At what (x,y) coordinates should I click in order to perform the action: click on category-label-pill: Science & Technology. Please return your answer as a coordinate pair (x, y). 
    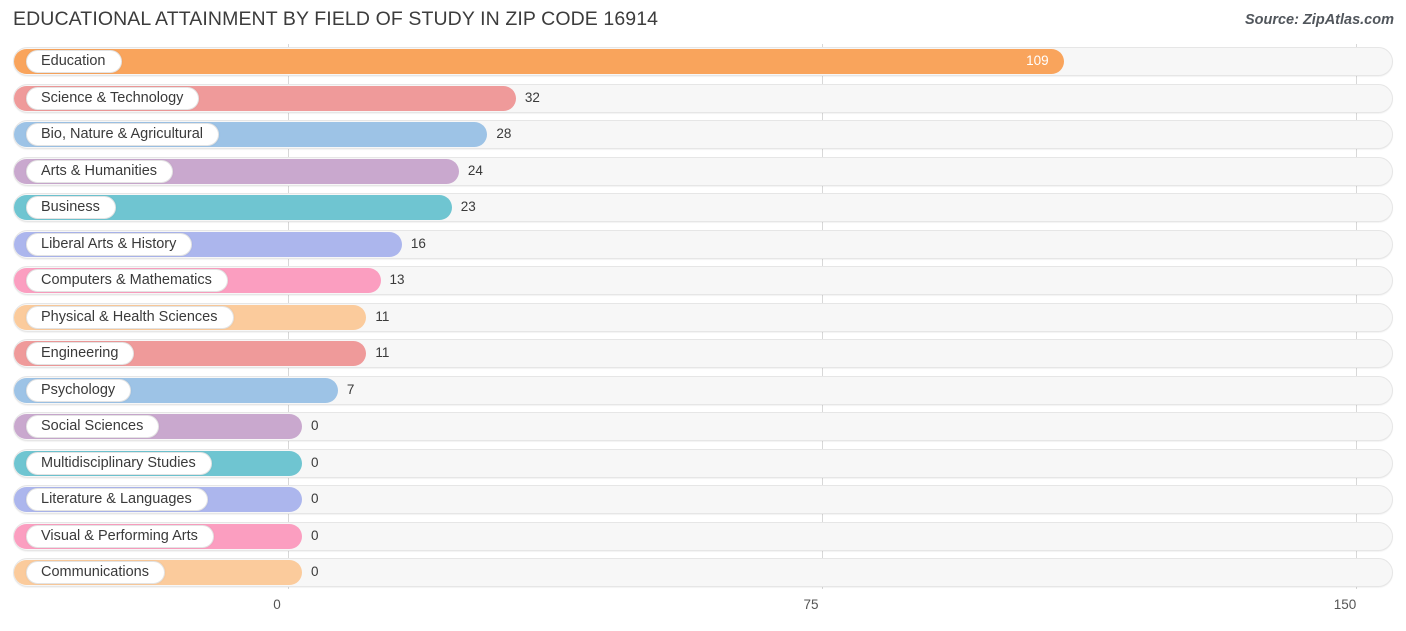
    Looking at the image, I should click on (113, 98).